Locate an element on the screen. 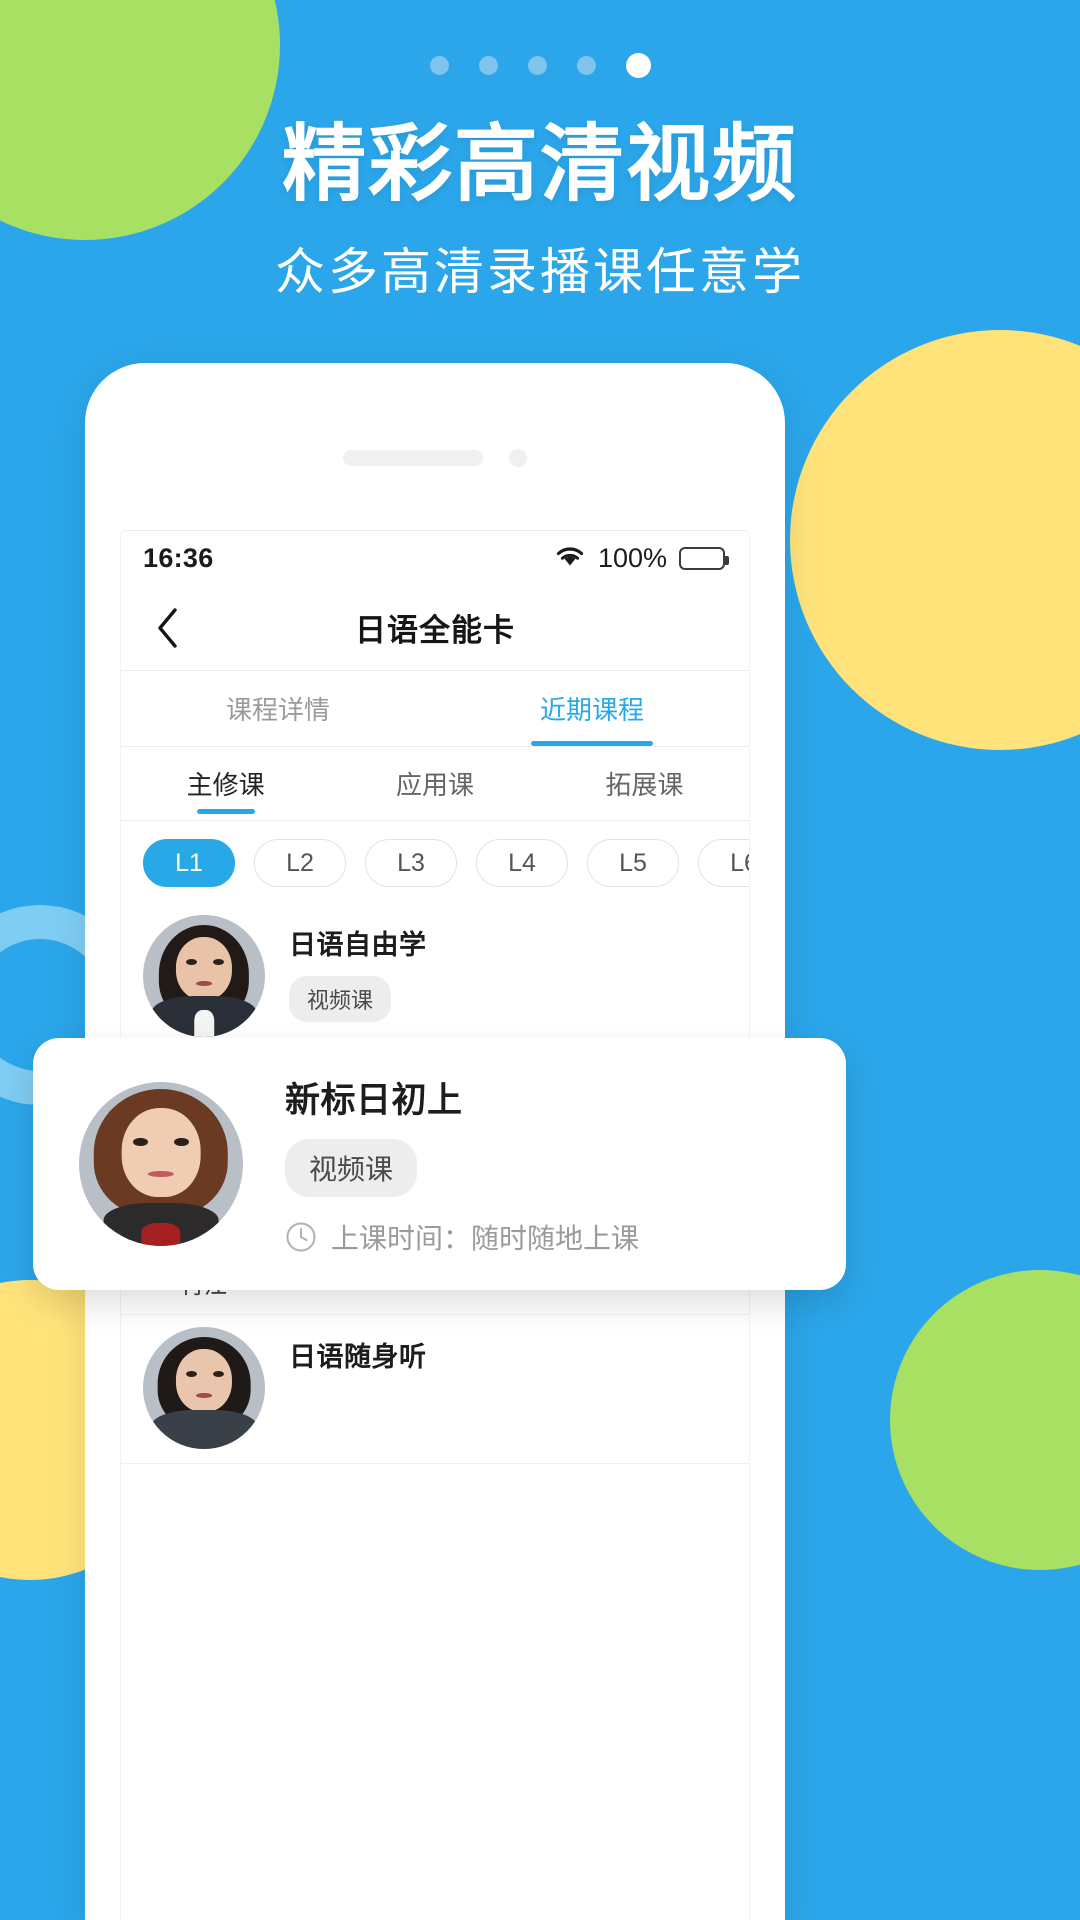 Image resolution: width=1080 pixels, height=1920 pixels. decor-blob-green-bottomright is located at coordinates (985, 1420).